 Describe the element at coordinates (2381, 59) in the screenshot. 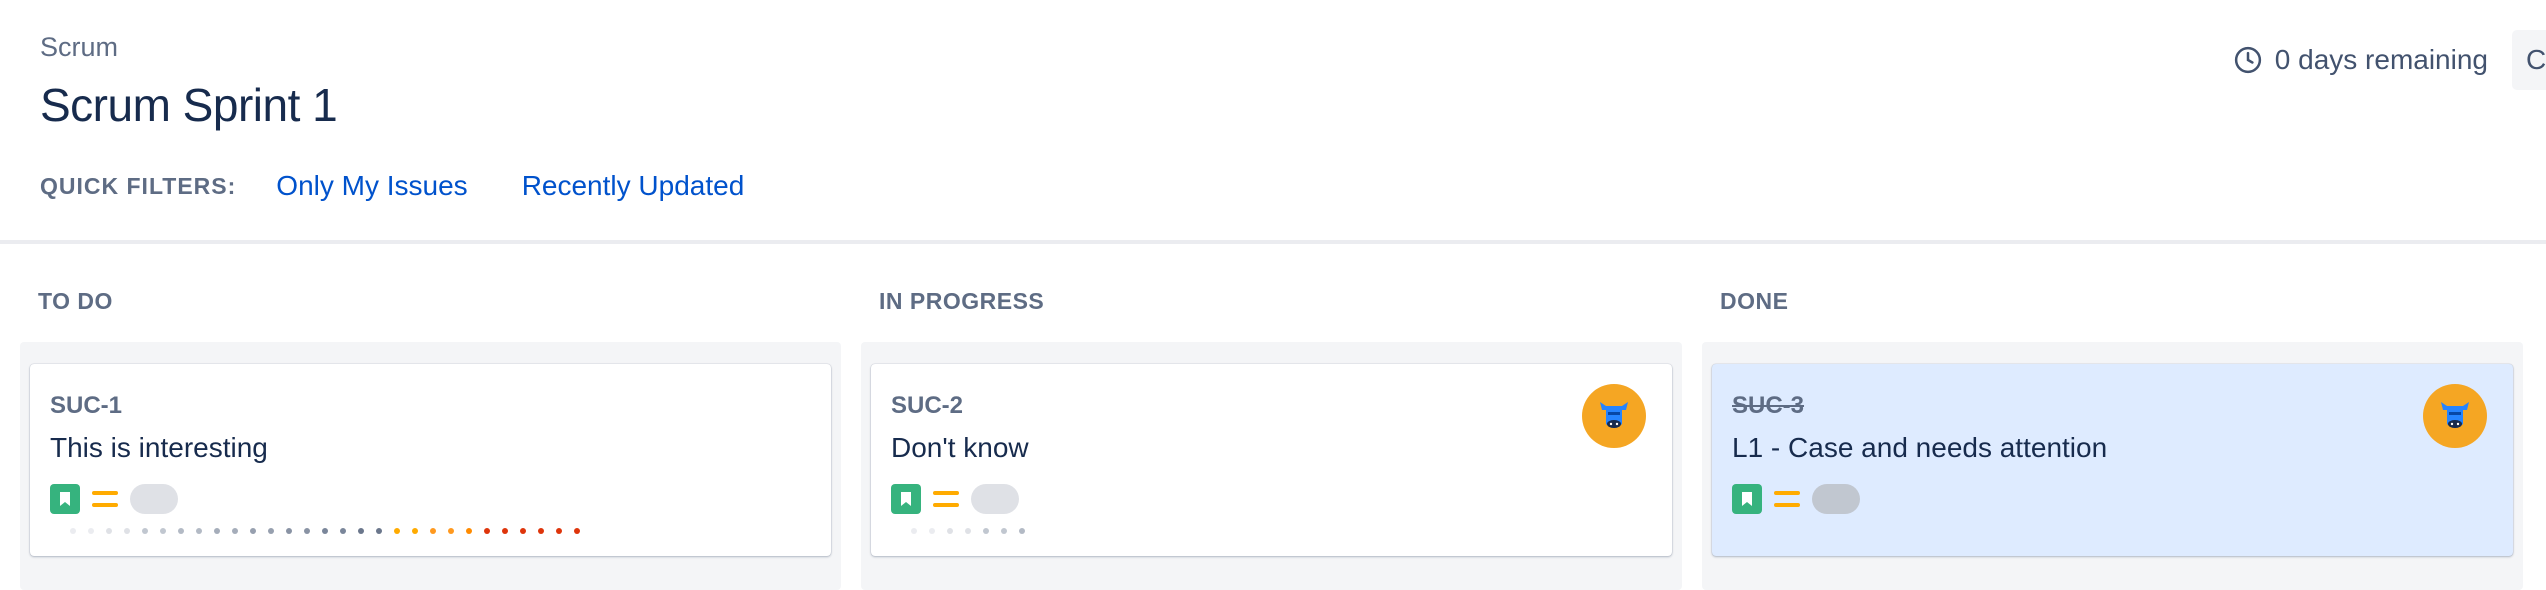

I see `days-remaining-text: 0 days remaining` at that location.